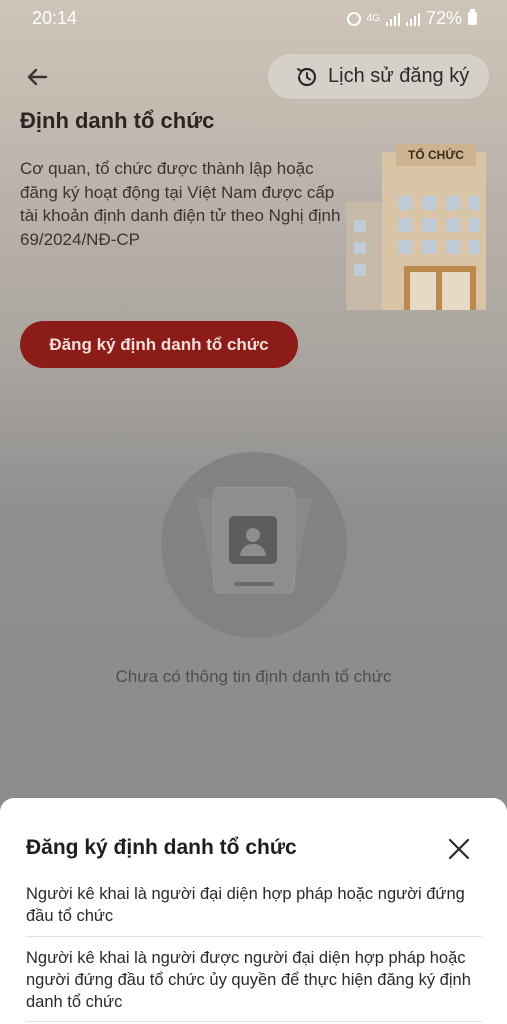 This screenshot has width=507, height=1024. I want to click on battery-percent: 72%, so click(443, 18).